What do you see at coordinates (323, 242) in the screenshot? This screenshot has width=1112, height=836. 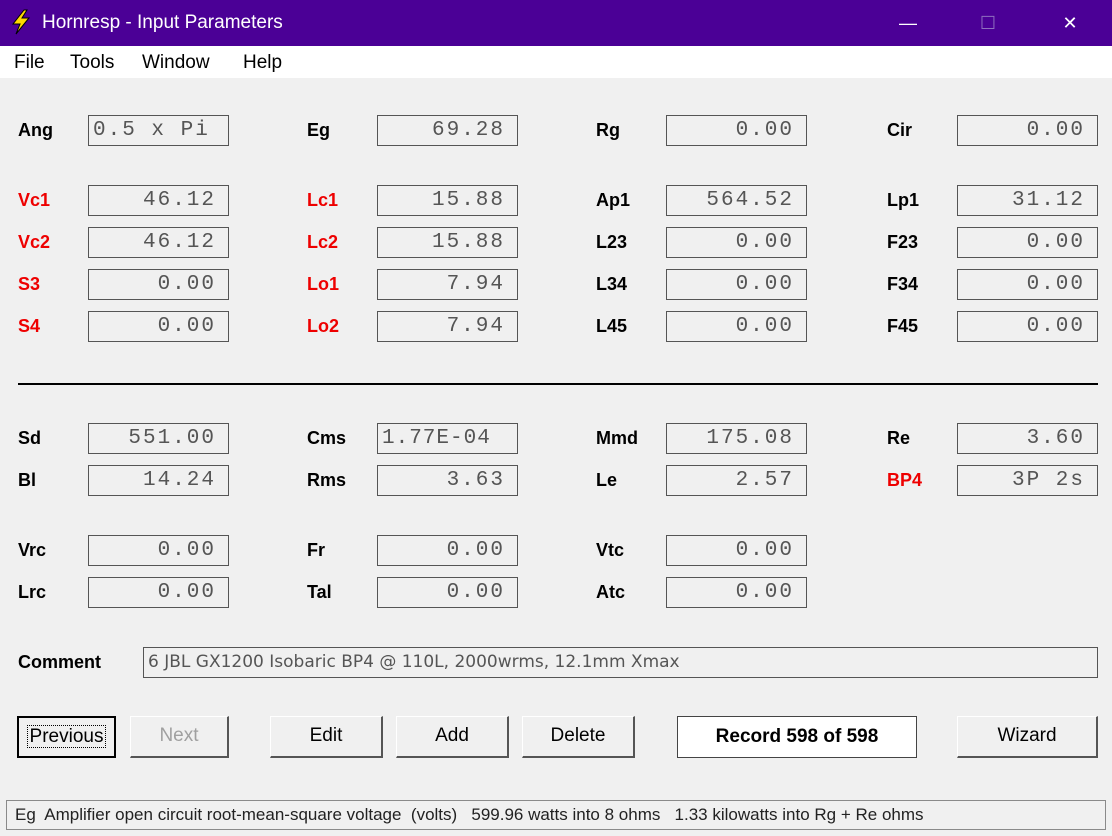 I see `label-lc2: Lc2` at bounding box center [323, 242].